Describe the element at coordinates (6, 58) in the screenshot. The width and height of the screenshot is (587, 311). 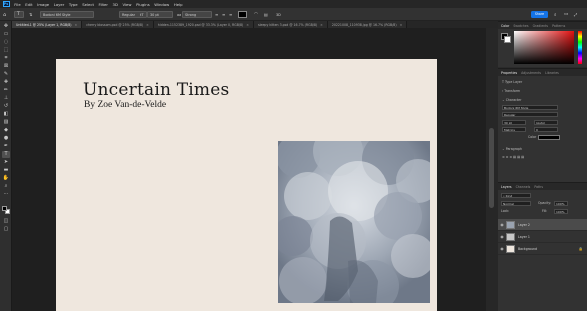
I see `crop-tool-icon: ⌗` at that location.